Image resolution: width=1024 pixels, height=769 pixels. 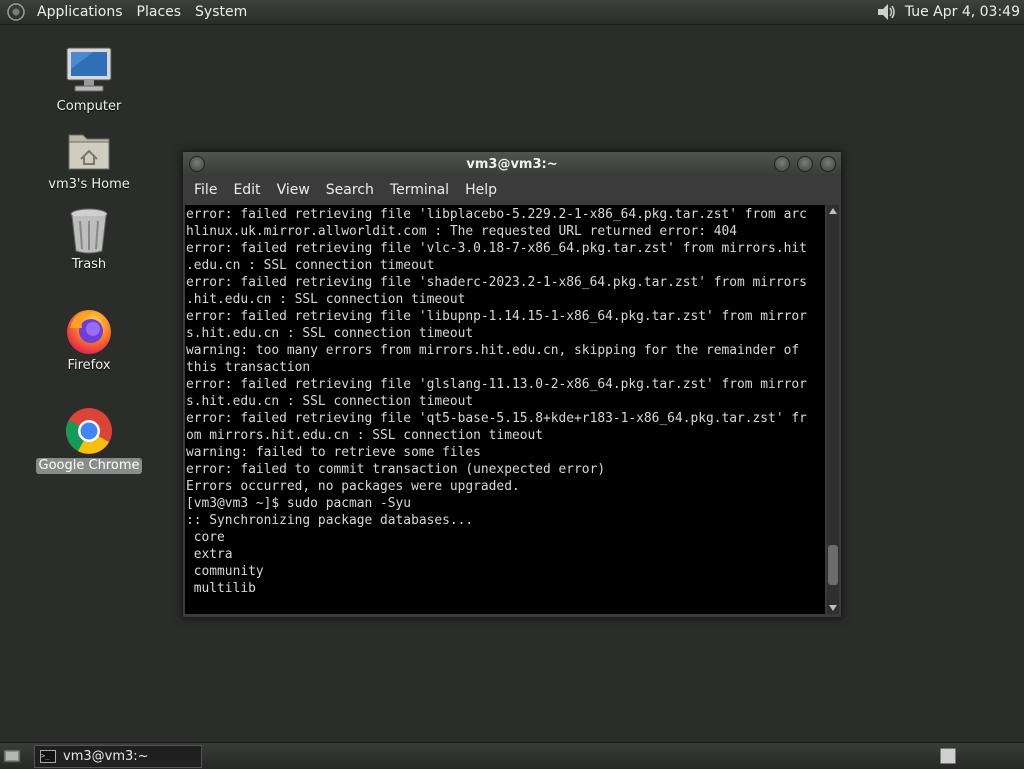 I want to click on firefox-icon, so click(x=89, y=332).